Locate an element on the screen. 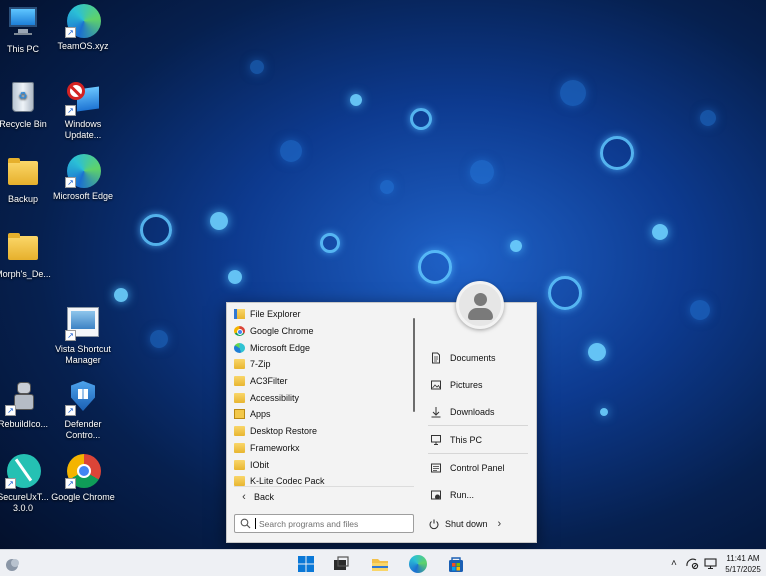 The width and height of the screenshot is (766, 576). desktop-icon-this-pc: This PC is located at coordinates (27, 30).